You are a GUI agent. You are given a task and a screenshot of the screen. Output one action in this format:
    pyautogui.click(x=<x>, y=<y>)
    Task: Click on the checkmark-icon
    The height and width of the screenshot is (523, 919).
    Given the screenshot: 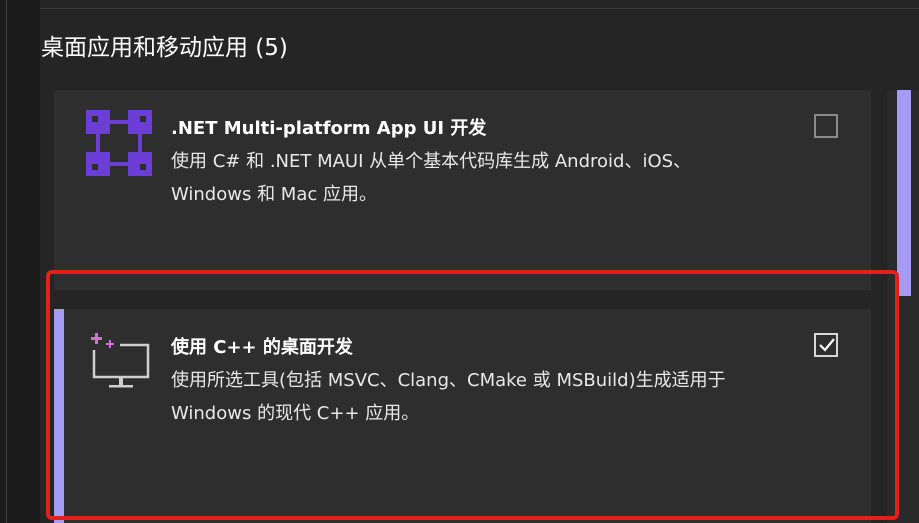 What is the action you would take?
    pyautogui.click(x=827, y=345)
    